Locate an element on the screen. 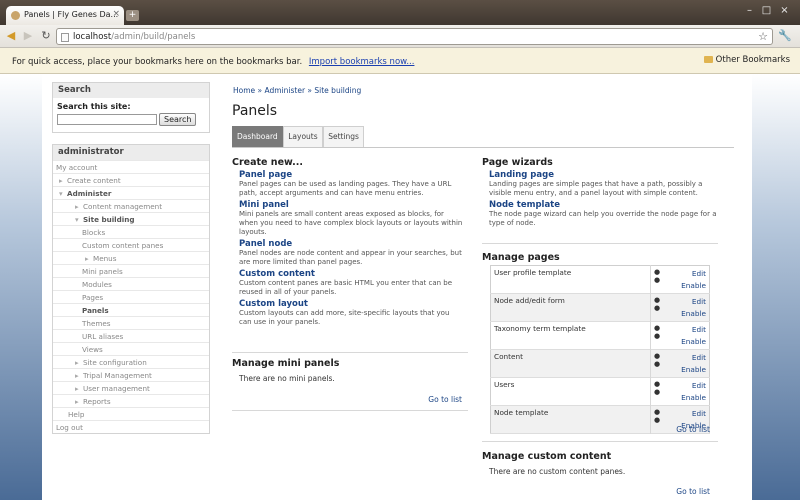 Image resolution: width=800 pixels, height=500 pixels. menu-item-content-management: ▸ Content management is located at coordinates (131, 205).